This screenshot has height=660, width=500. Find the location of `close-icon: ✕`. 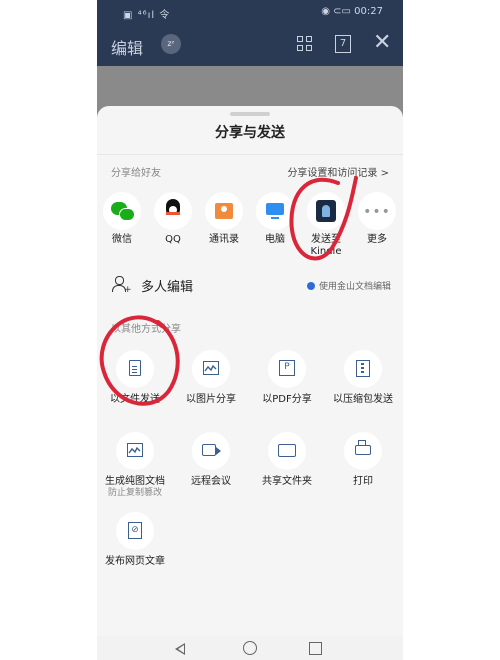

close-icon: ✕ is located at coordinates (382, 43).